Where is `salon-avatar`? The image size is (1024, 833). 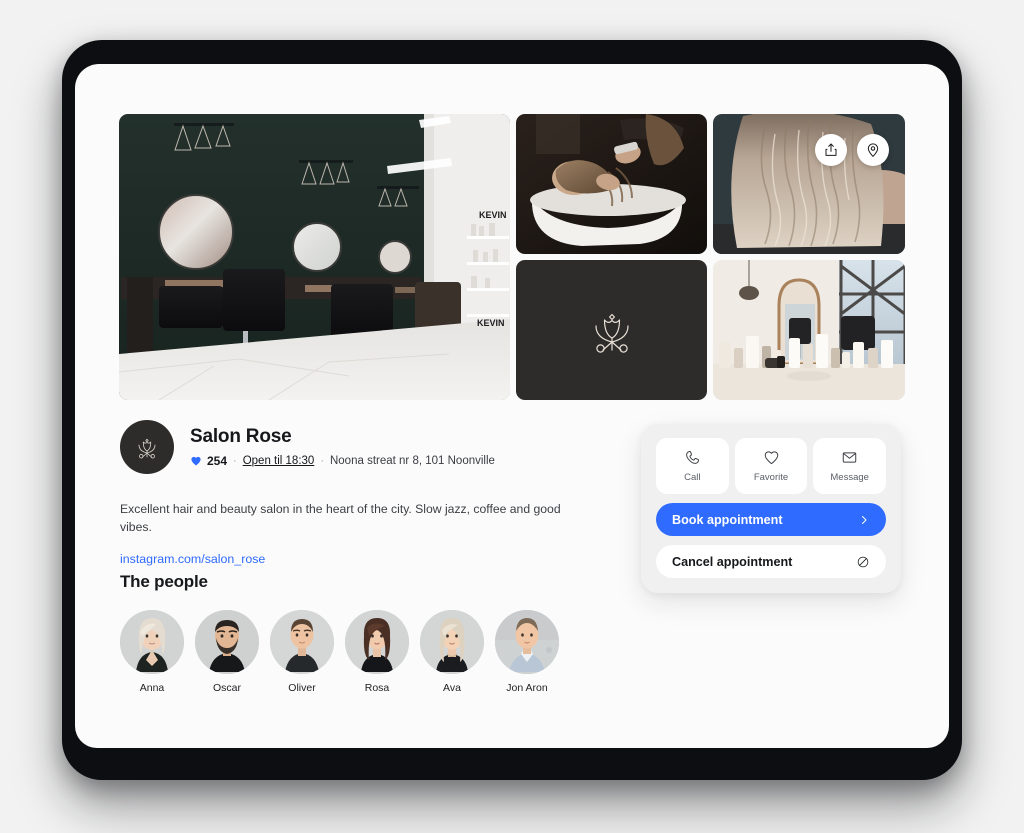 salon-avatar is located at coordinates (147, 447).